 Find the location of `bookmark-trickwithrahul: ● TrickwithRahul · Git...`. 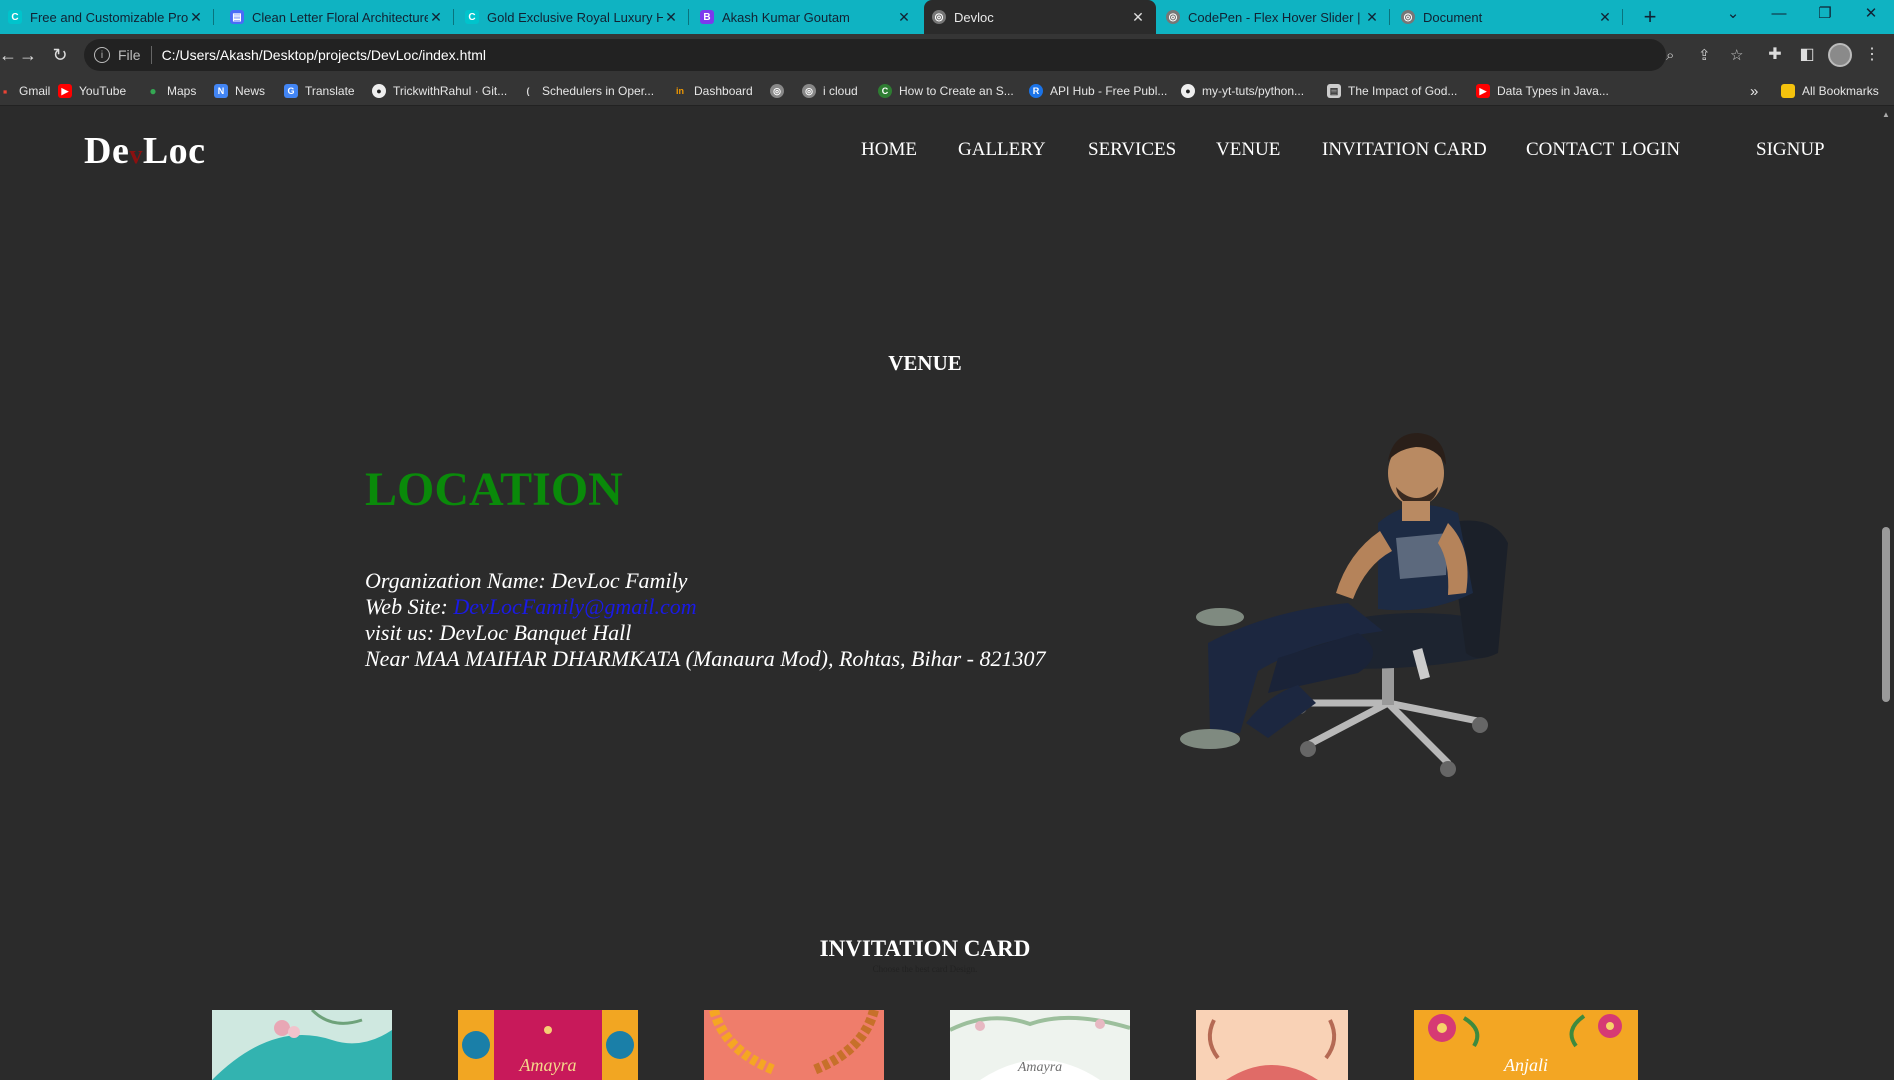

bookmark-trickwithrahul: ● TrickwithRahul · Git... is located at coordinates (439, 91).